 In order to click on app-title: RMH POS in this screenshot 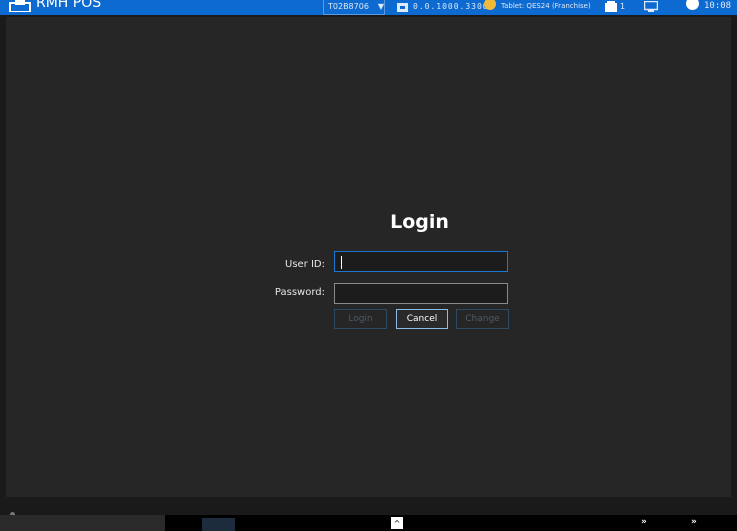, I will do `click(69, 5)`.